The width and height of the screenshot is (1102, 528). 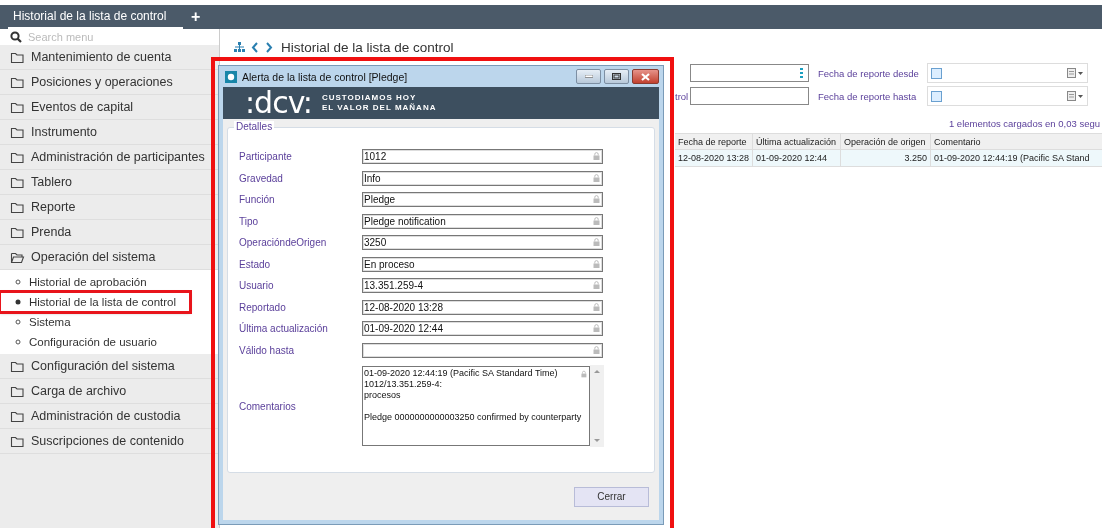 I want to click on restore-icon, so click(x=616, y=76).